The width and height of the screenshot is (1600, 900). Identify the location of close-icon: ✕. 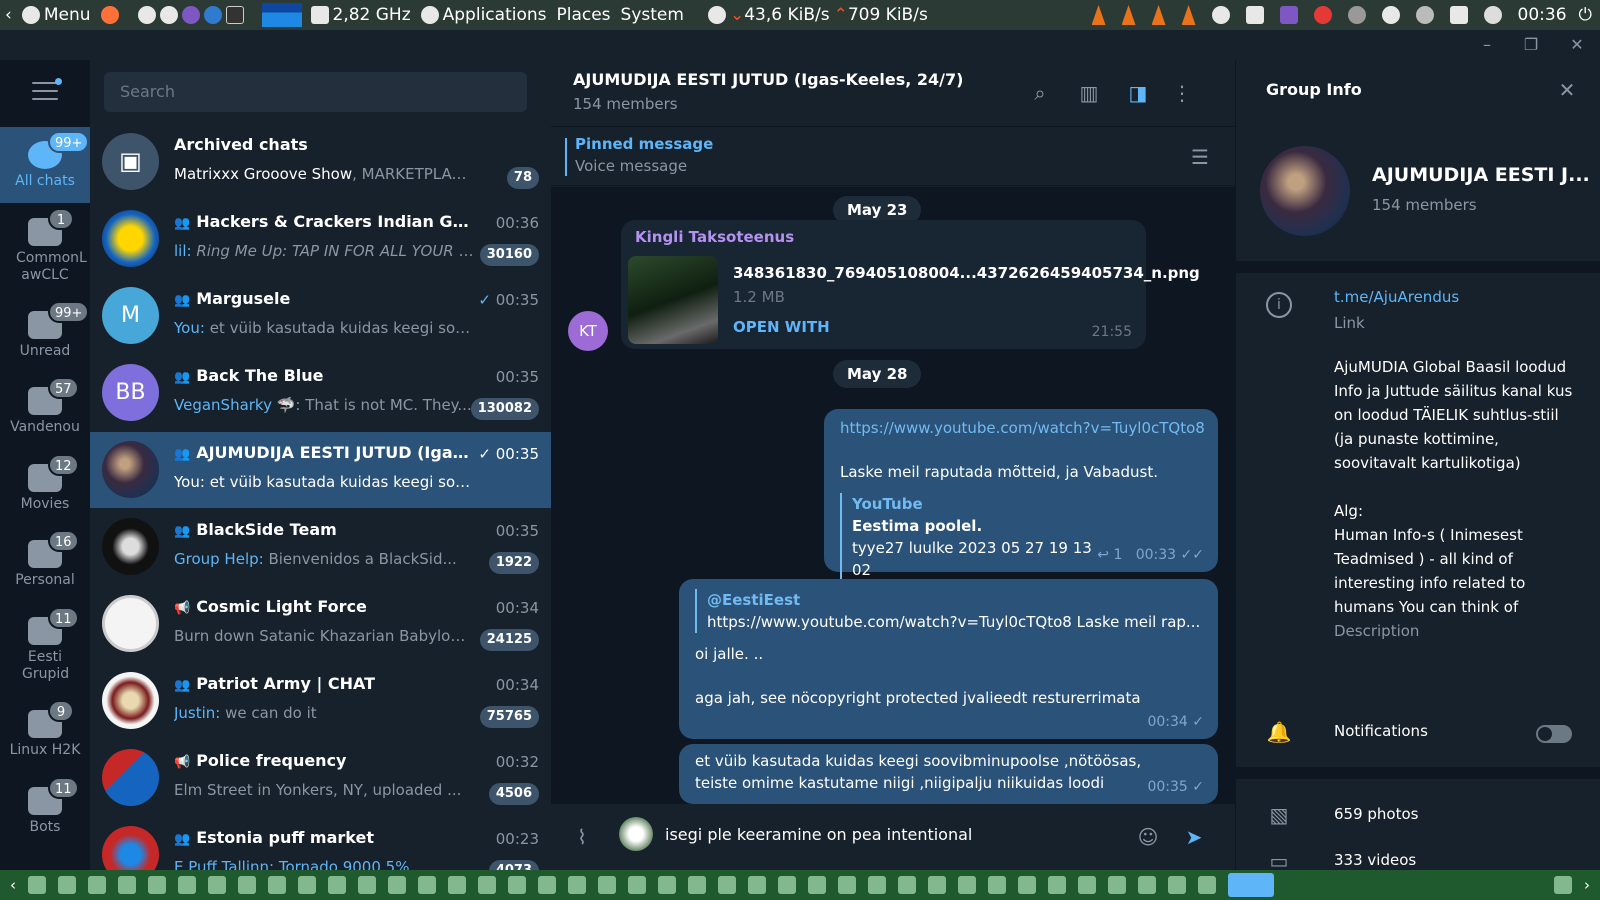
(1567, 90).